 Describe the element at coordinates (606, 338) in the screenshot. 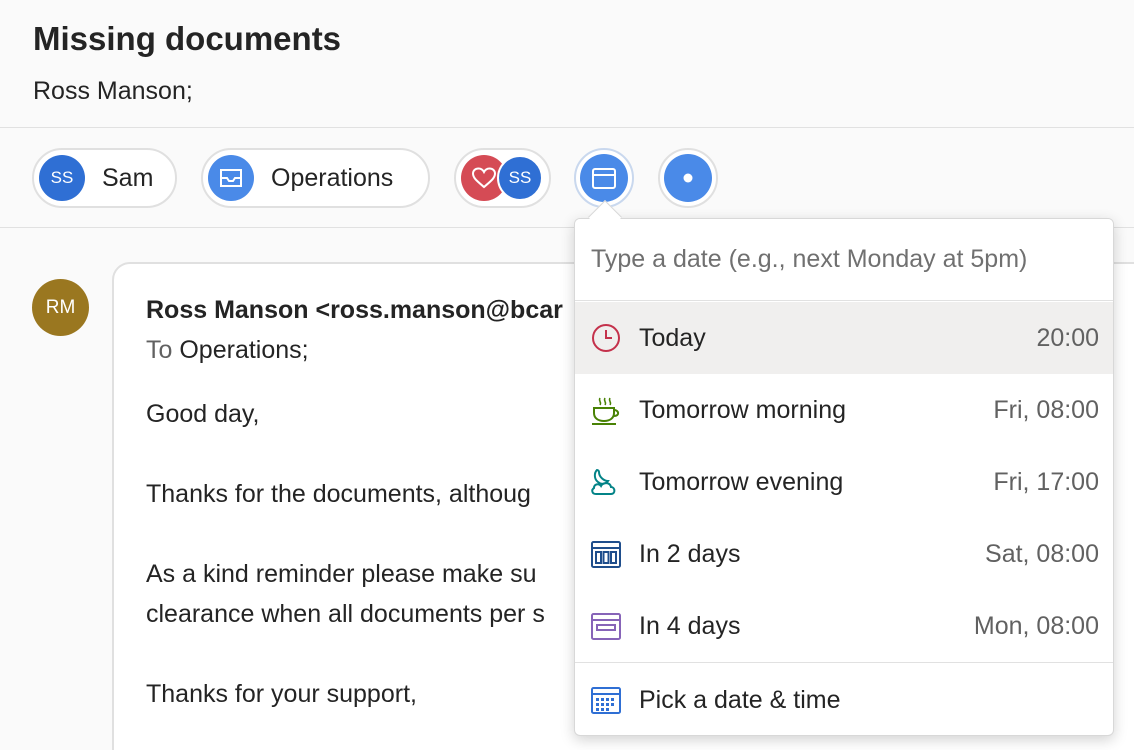

I see `clock-icon` at that location.